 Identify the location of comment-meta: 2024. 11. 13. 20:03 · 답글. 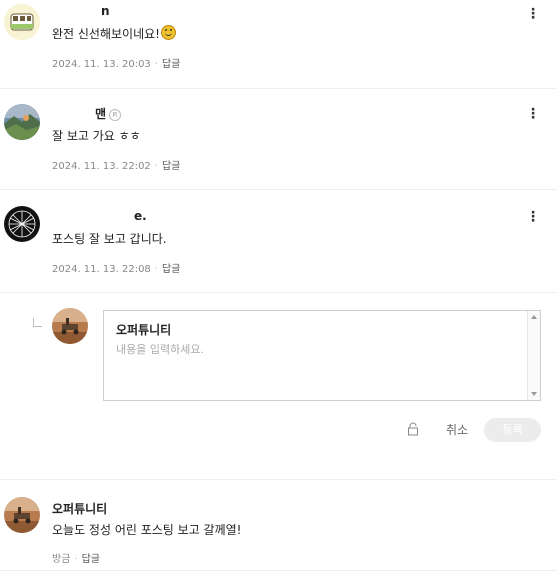
(116, 62).